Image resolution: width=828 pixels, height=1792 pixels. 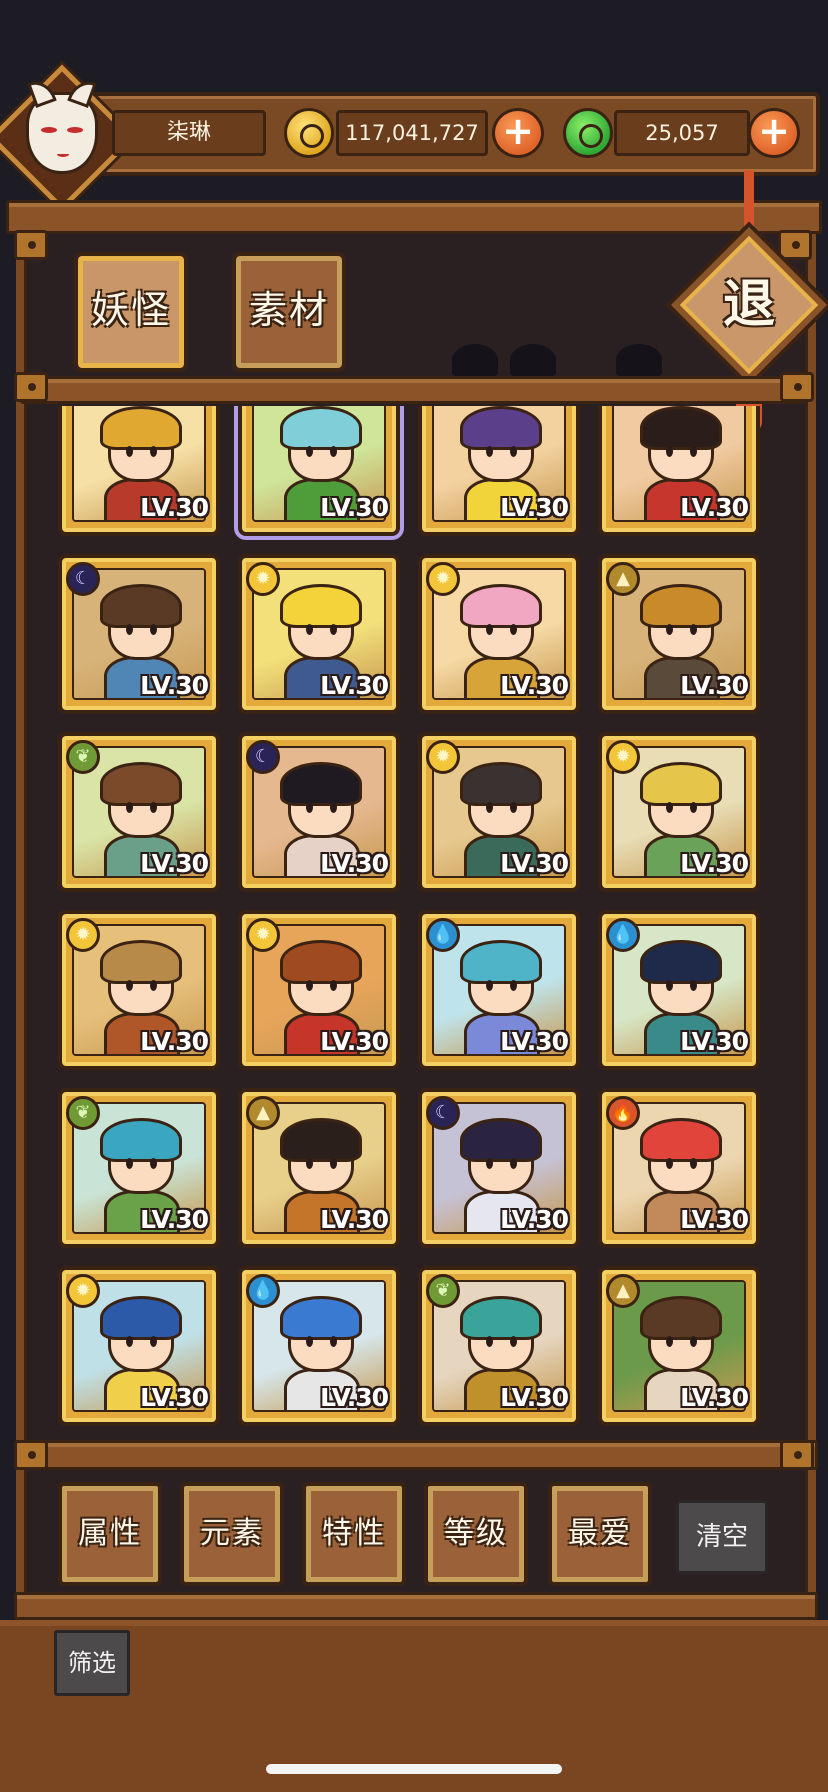 What do you see at coordinates (416, 1455) in the screenshot?
I see `frame-bottom-beam` at bounding box center [416, 1455].